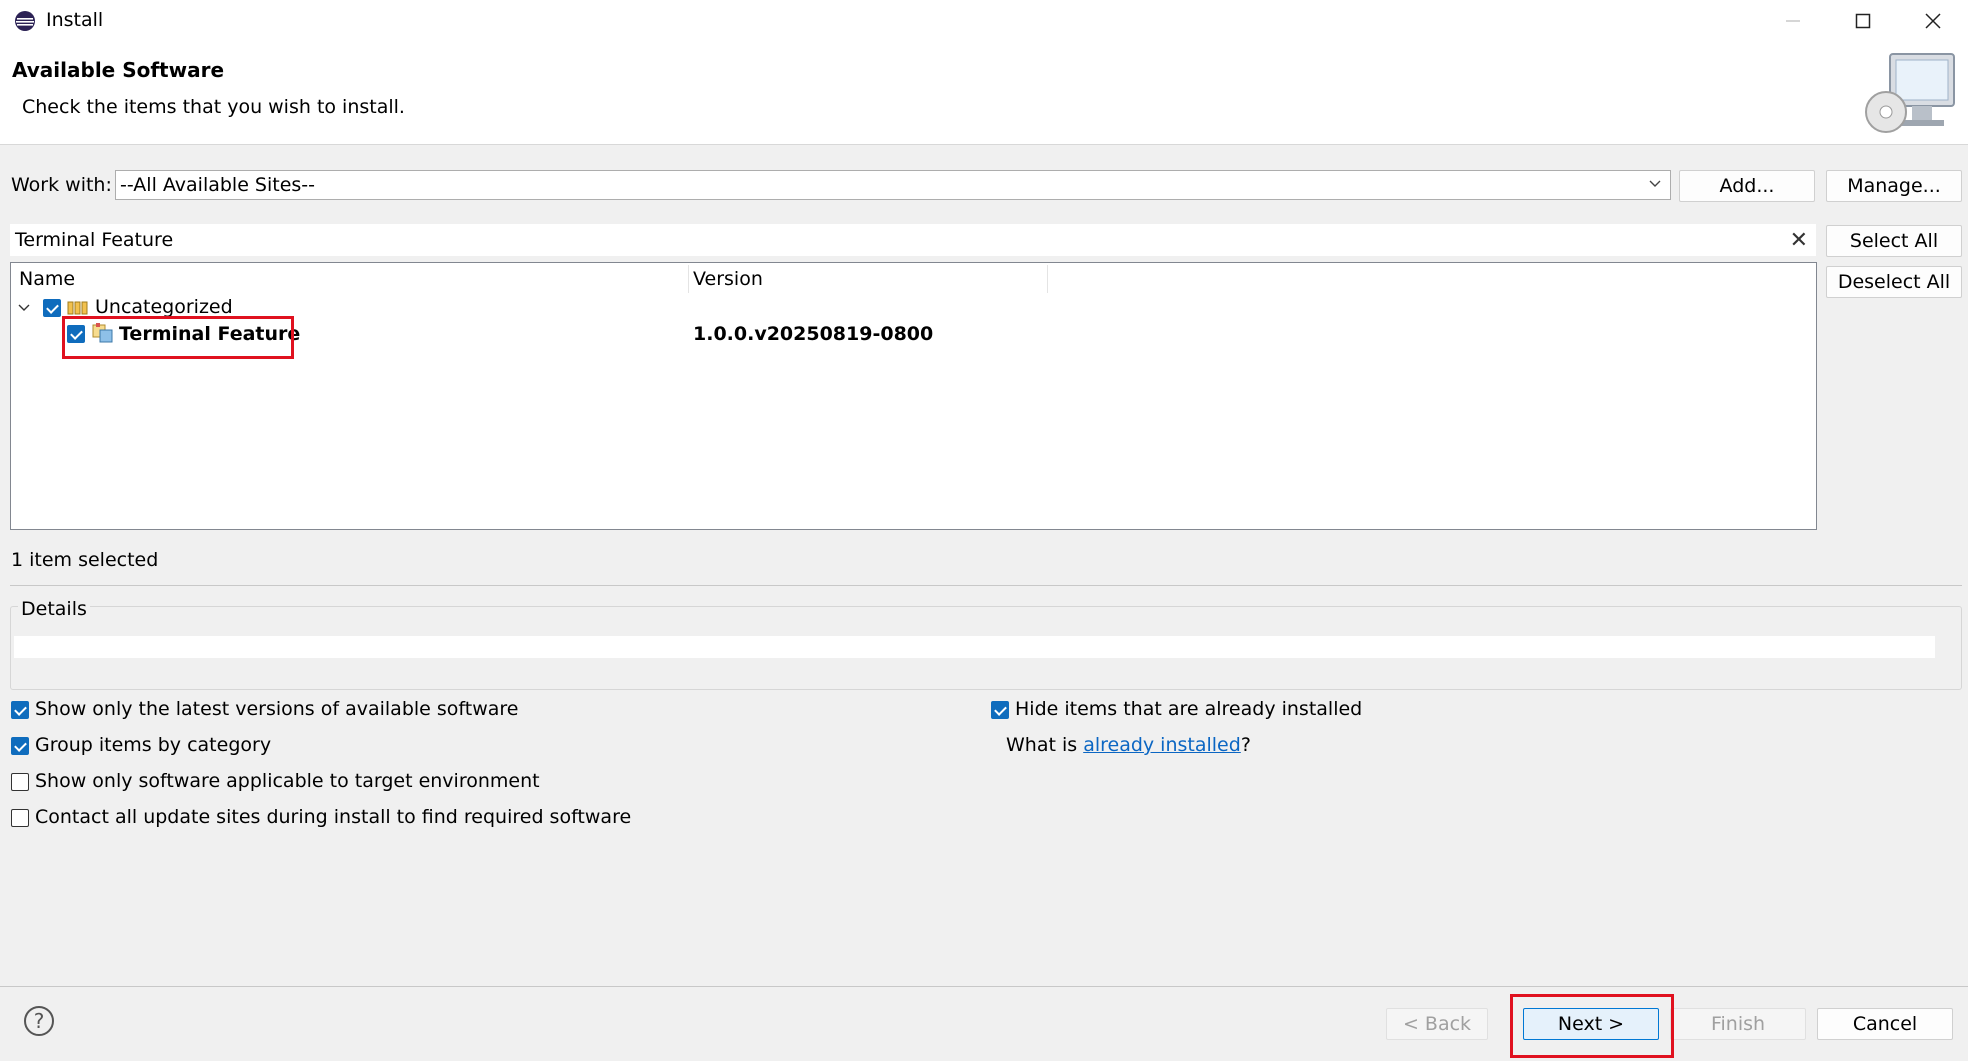 The height and width of the screenshot is (1061, 1968). Describe the element at coordinates (1000, 710) in the screenshot. I see `checkbox-hide-installed` at that location.